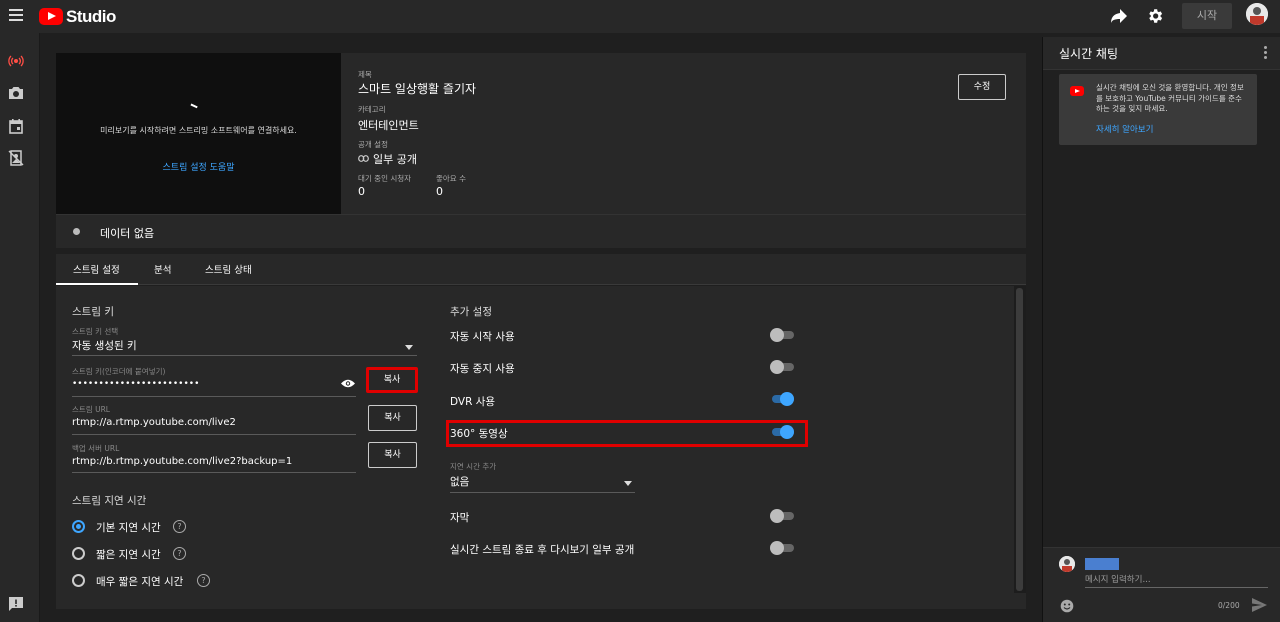  What do you see at coordinates (395, 159) in the screenshot?
I see `privacy-value: 일부 공개` at bounding box center [395, 159].